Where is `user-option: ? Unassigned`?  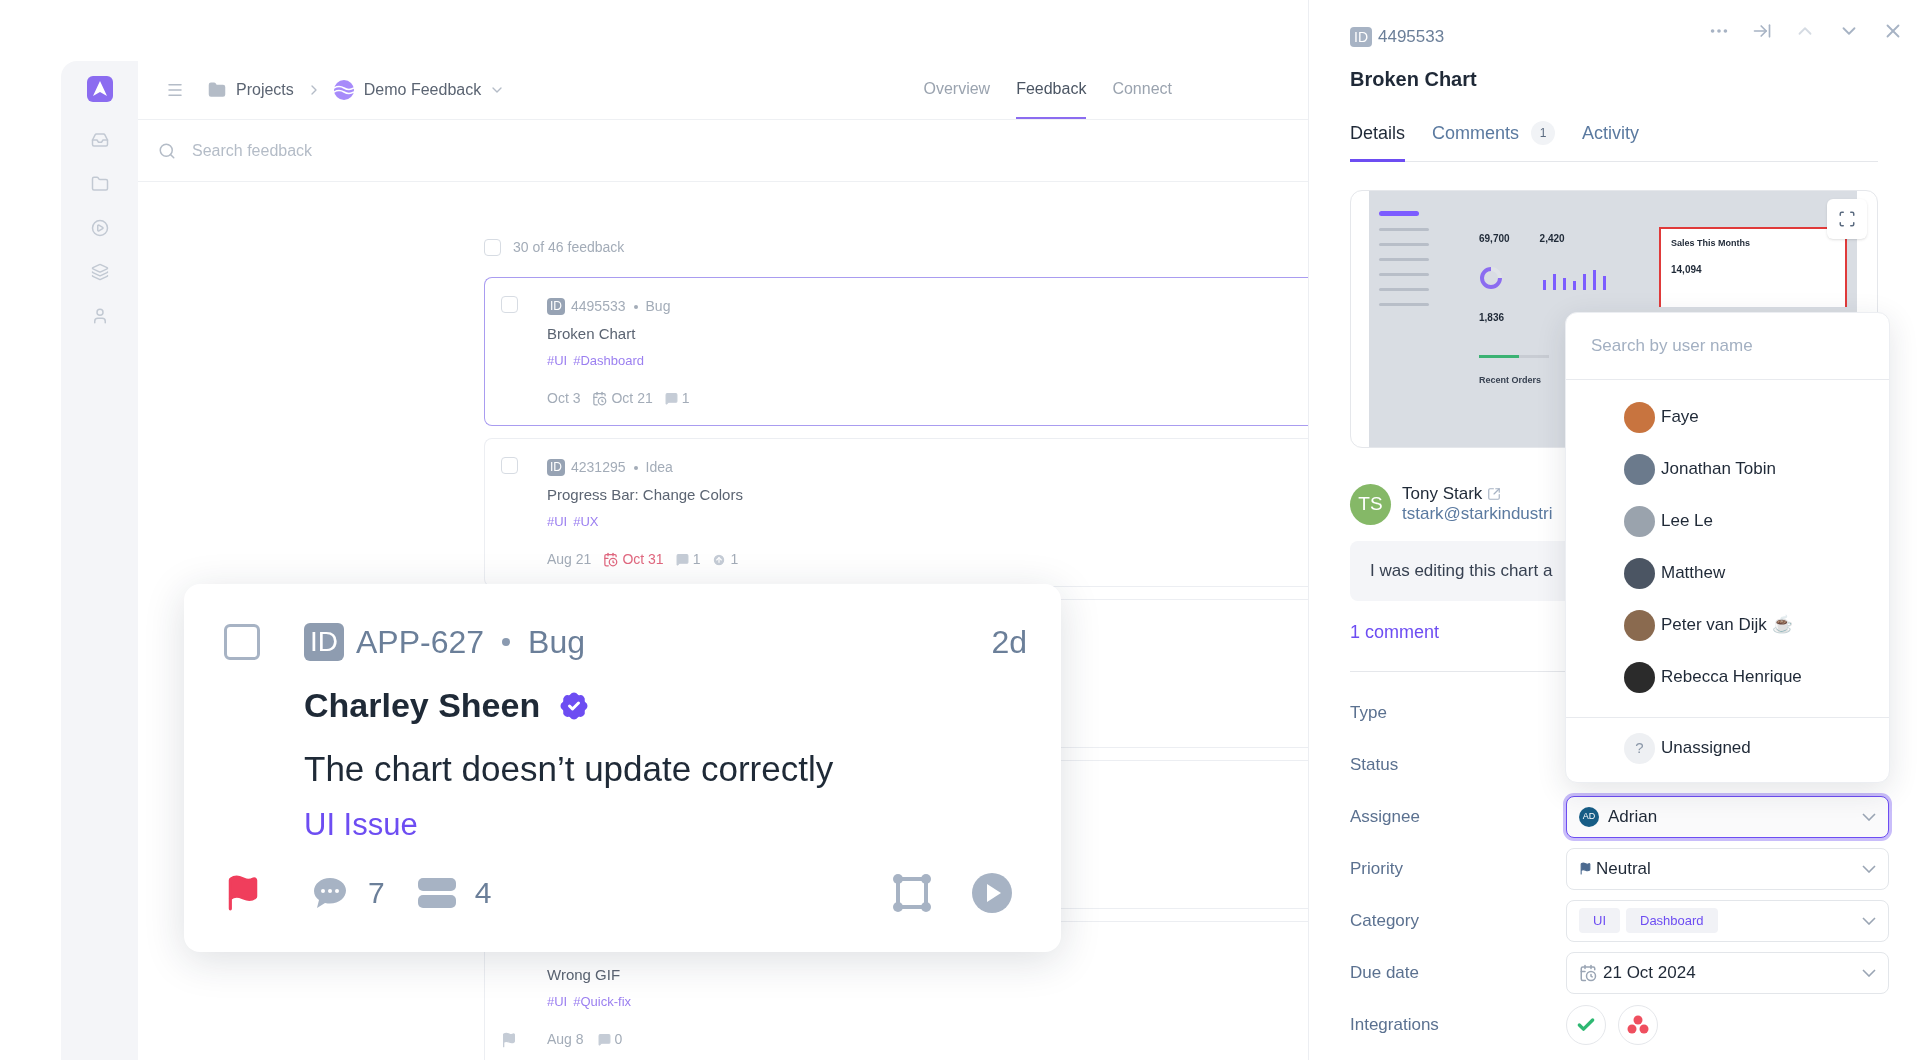
user-option: ? Unassigned is located at coordinates (1727, 748).